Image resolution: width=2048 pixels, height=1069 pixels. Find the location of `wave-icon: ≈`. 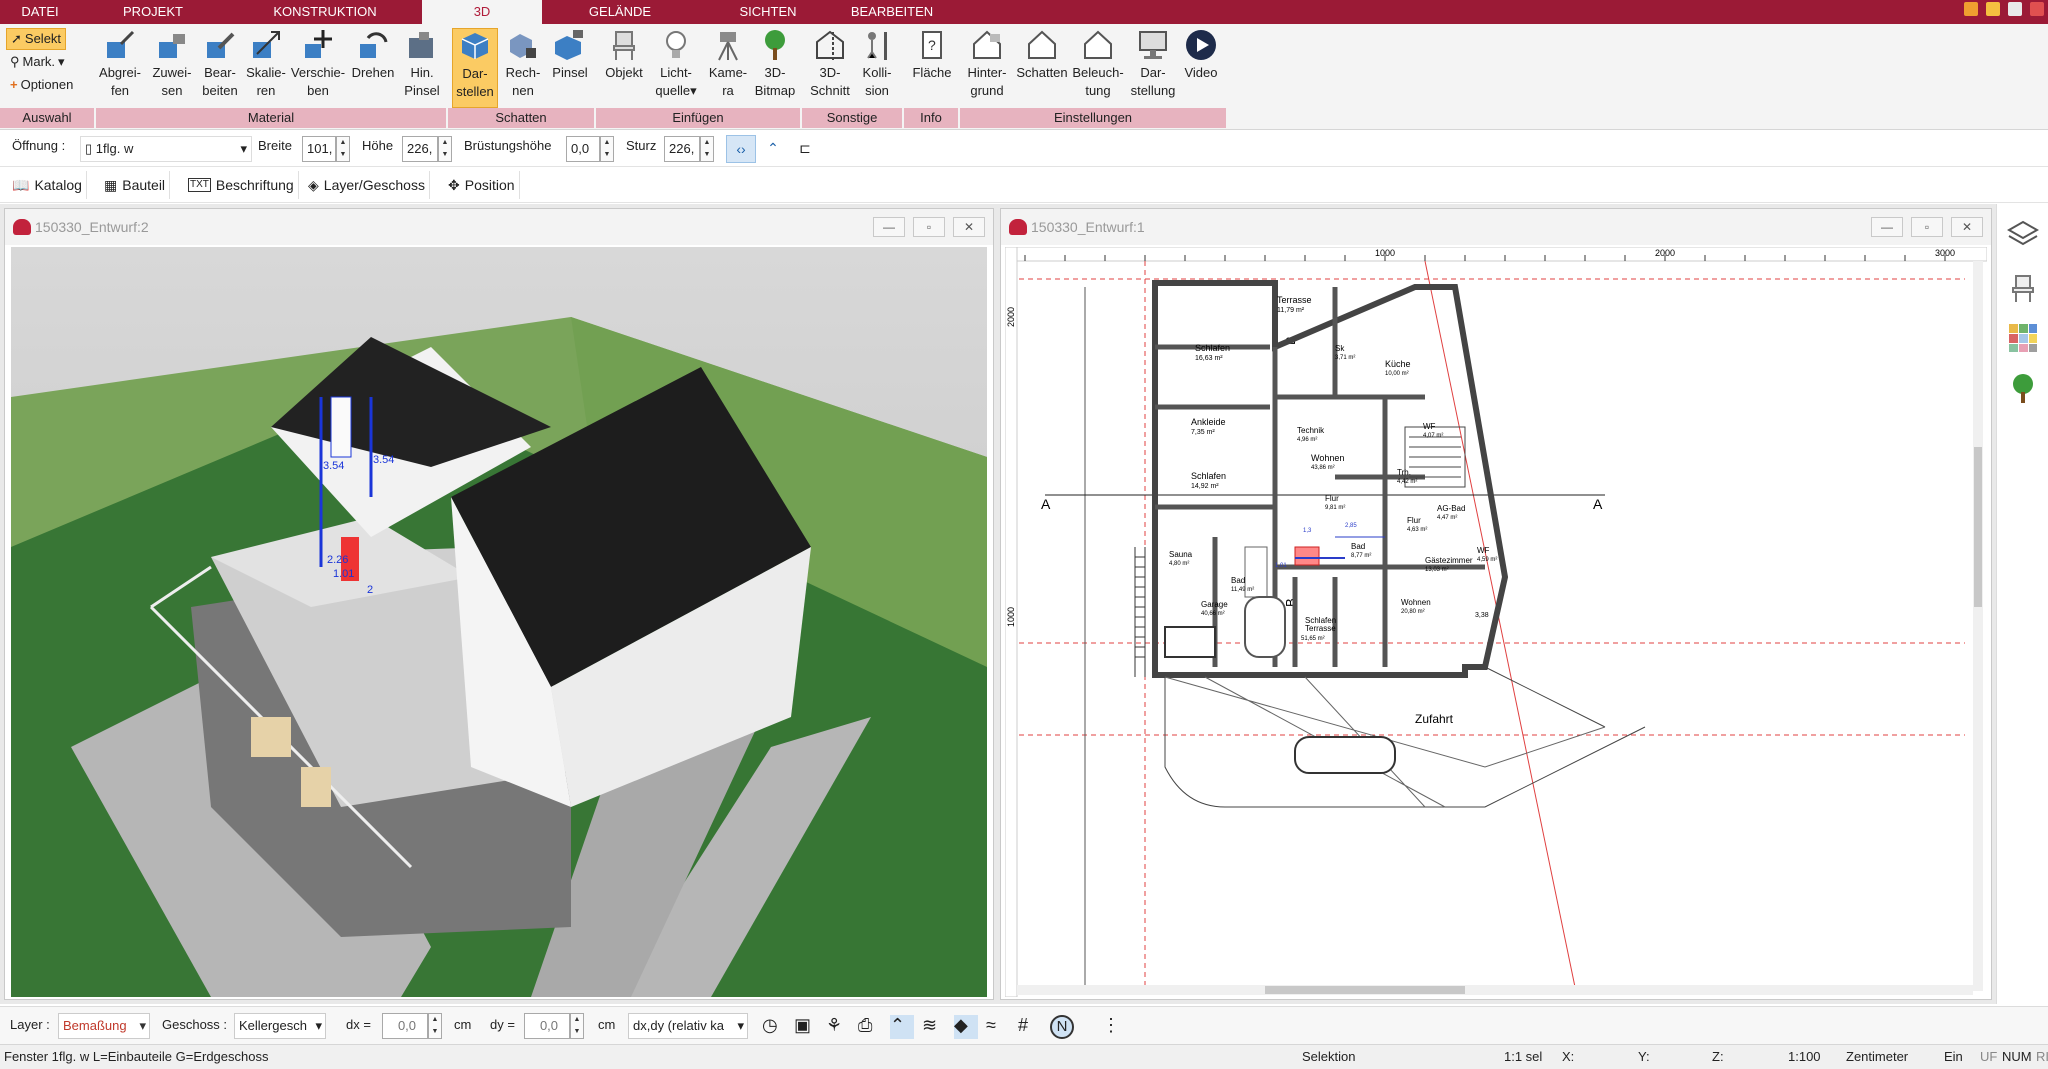

wave-icon: ≈ is located at coordinates (998, 1027).